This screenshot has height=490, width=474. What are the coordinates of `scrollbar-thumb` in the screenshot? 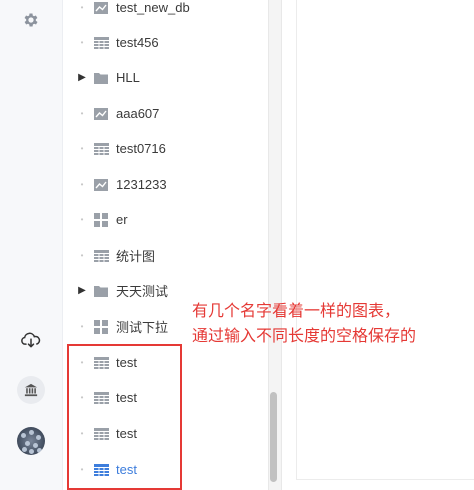 It's located at (273, 437).